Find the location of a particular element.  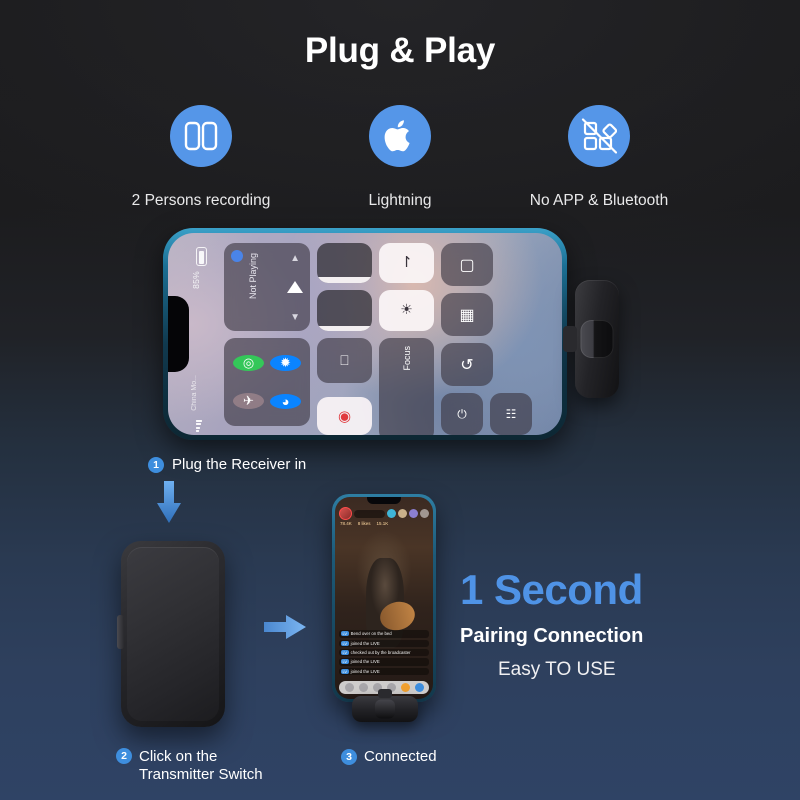

brightness-tile: ☀ is located at coordinates (406, 310).